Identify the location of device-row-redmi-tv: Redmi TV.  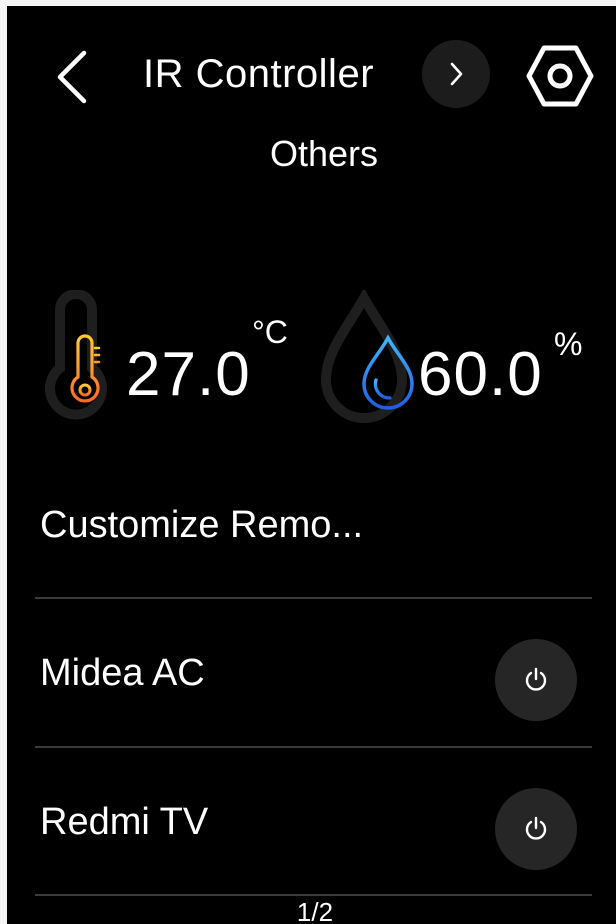
(313, 822).